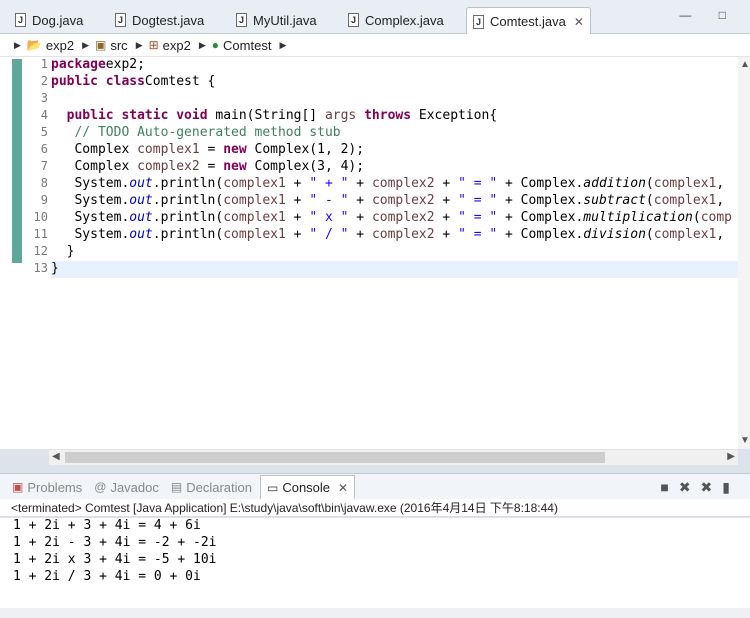 The height and width of the screenshot is (618, 750). Describe the element at coordinates (40, 234) in the screenshot. I see `line-number: 11` at that location.